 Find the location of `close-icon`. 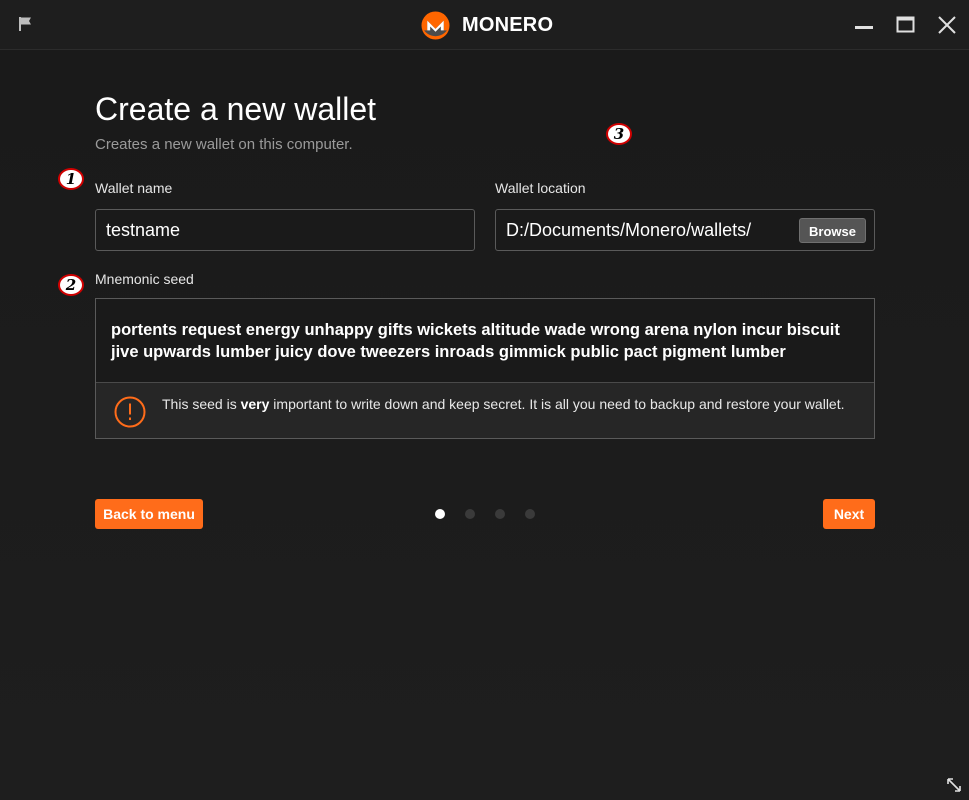

close-icon is located at coordinates (947, 25).